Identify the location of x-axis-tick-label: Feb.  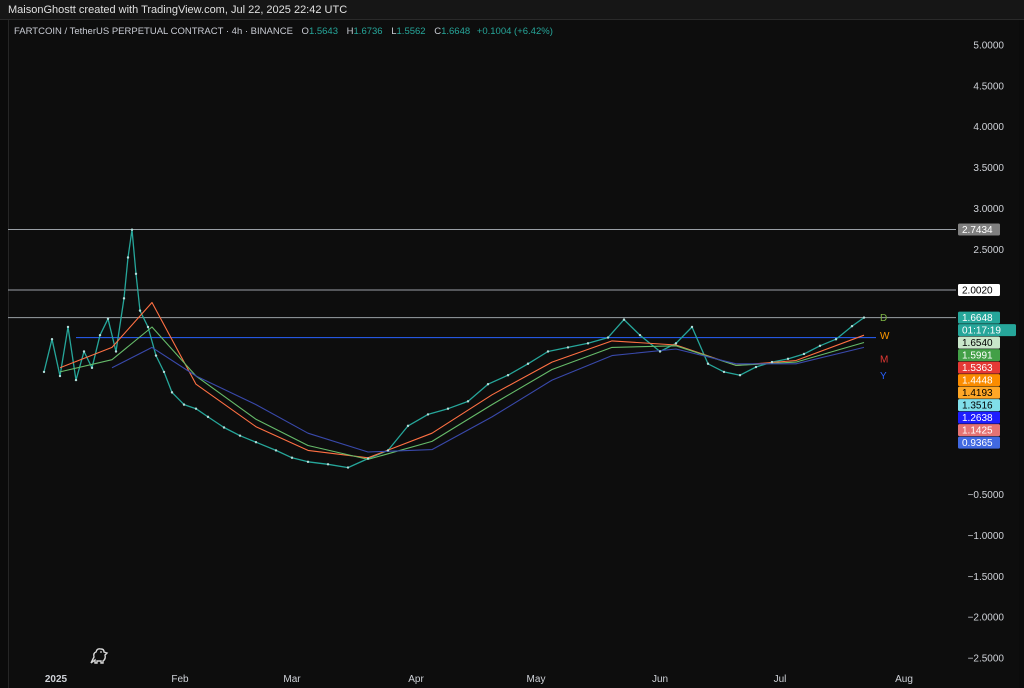
(180, 679).